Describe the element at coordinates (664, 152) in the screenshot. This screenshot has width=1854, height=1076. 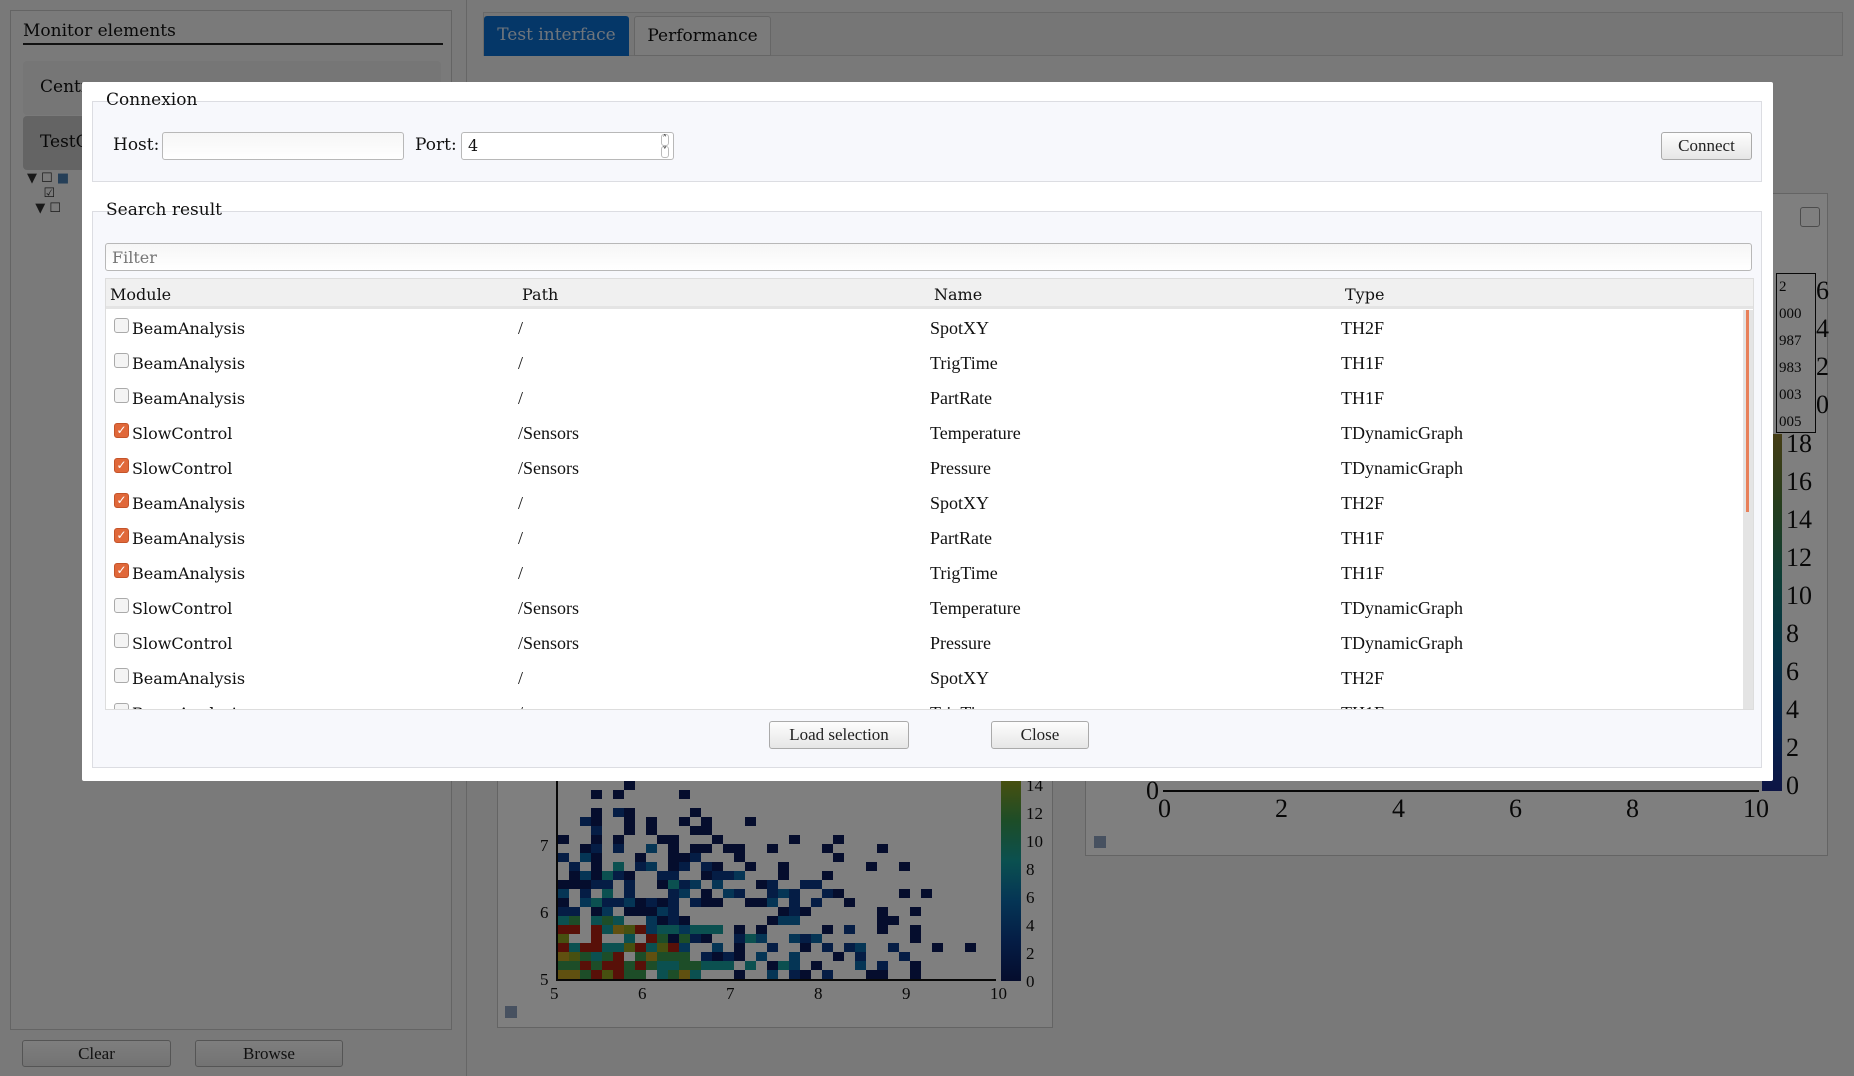
I see `spin-down-icon: ˅` at that location.